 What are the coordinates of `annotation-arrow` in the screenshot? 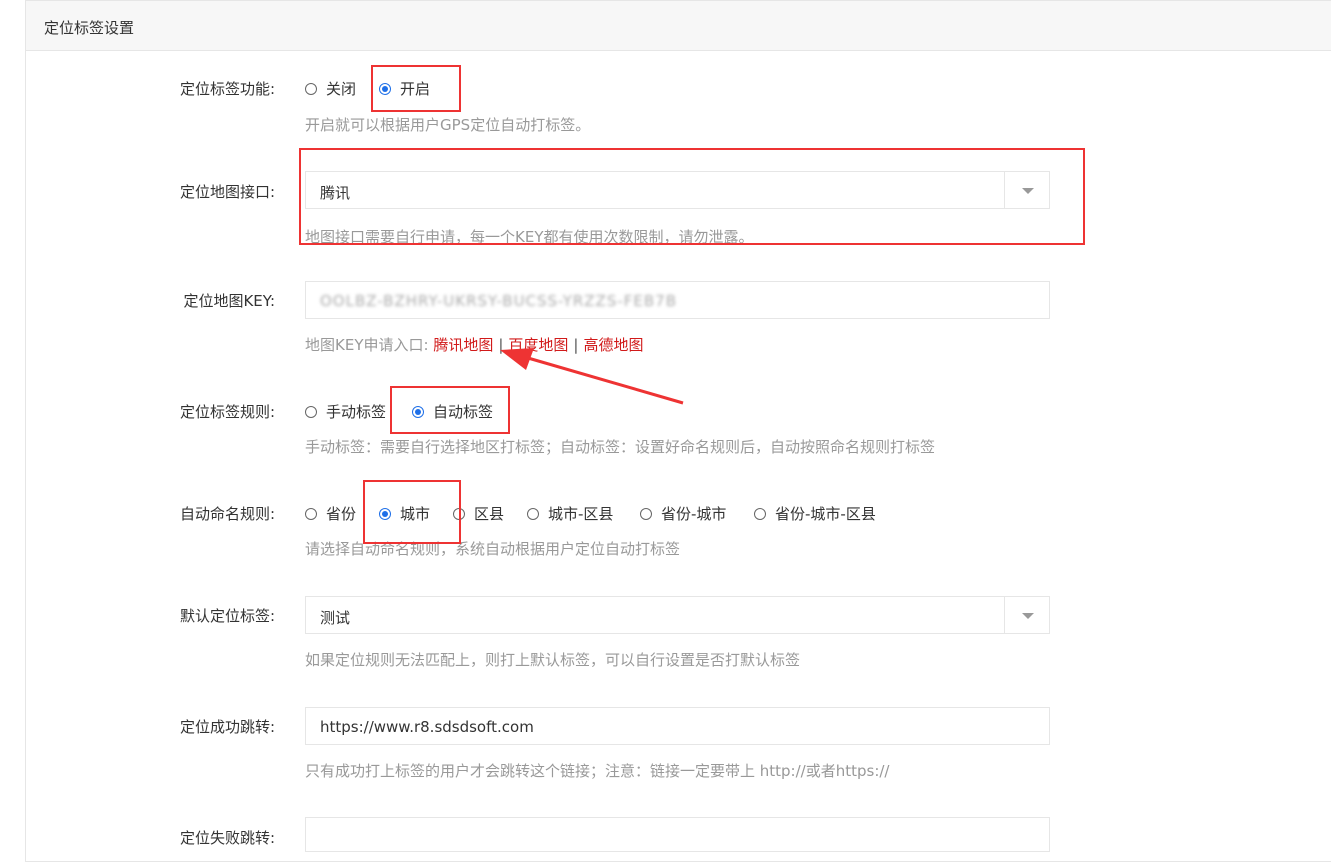 It's located at (592, 376).